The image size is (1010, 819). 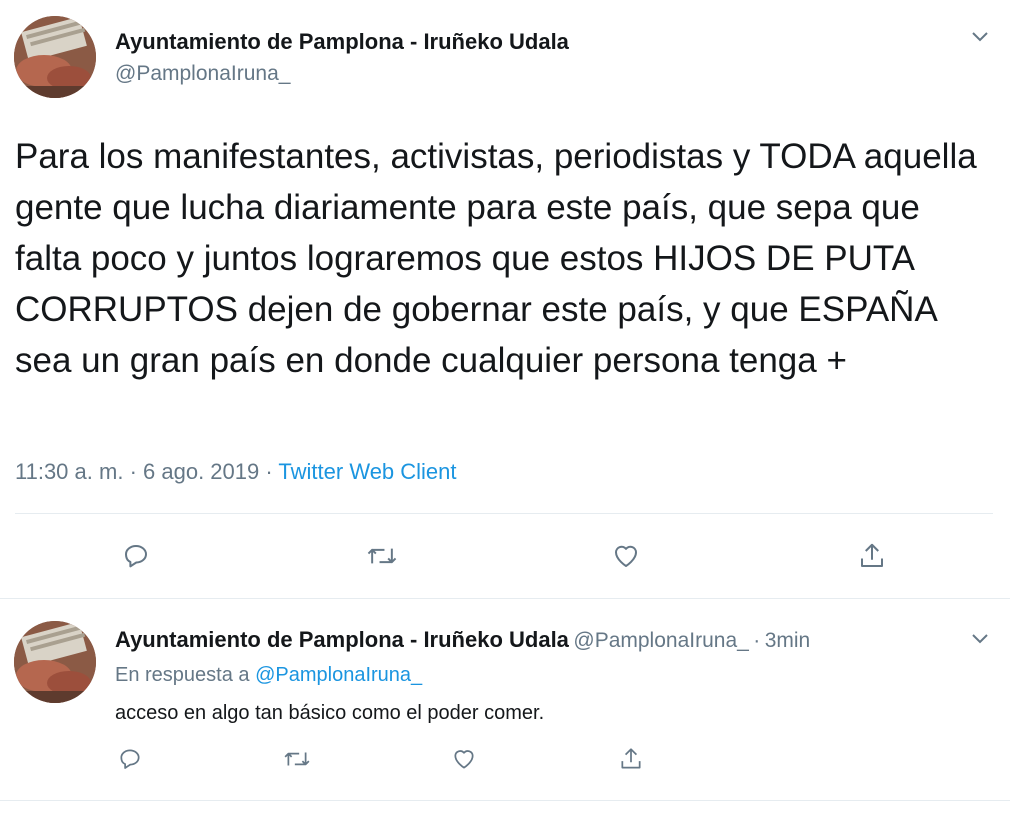 I want to click on reply-prefix: En respuesta a, so click(x=182, y=675).